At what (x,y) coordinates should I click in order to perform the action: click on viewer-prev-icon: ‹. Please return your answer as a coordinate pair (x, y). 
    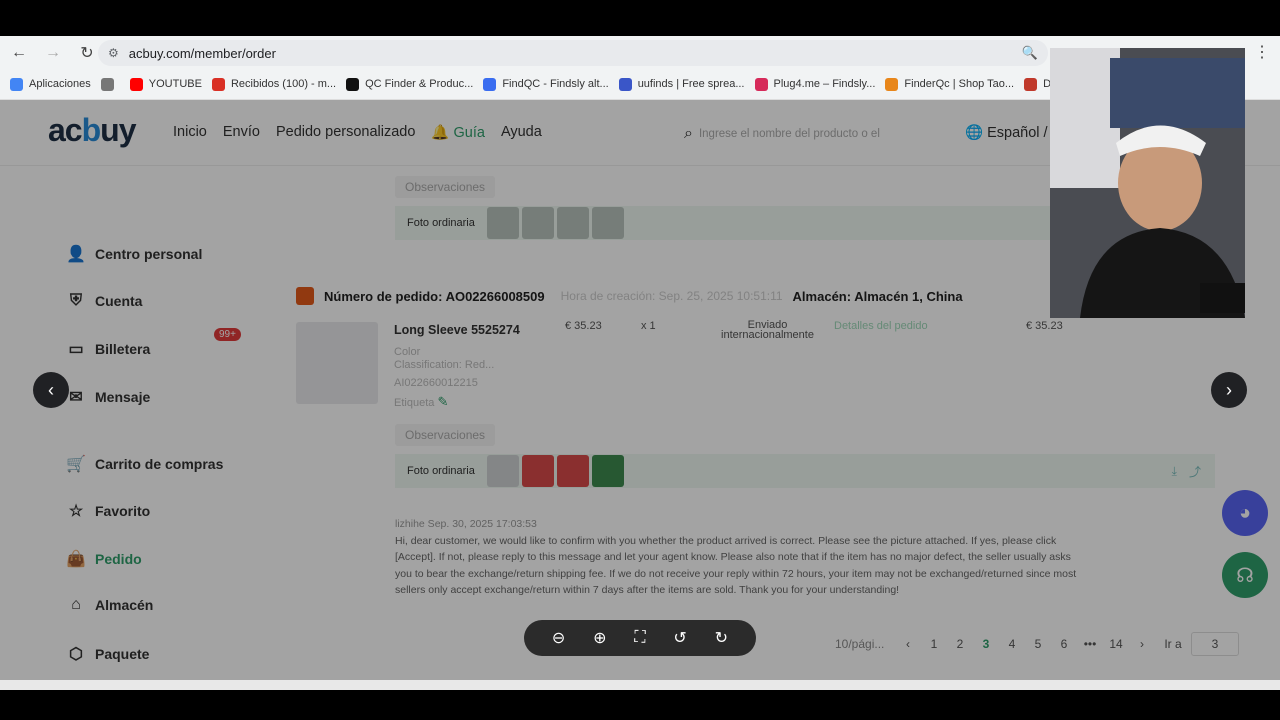
    Looking at the image, I should click on (51, 390).